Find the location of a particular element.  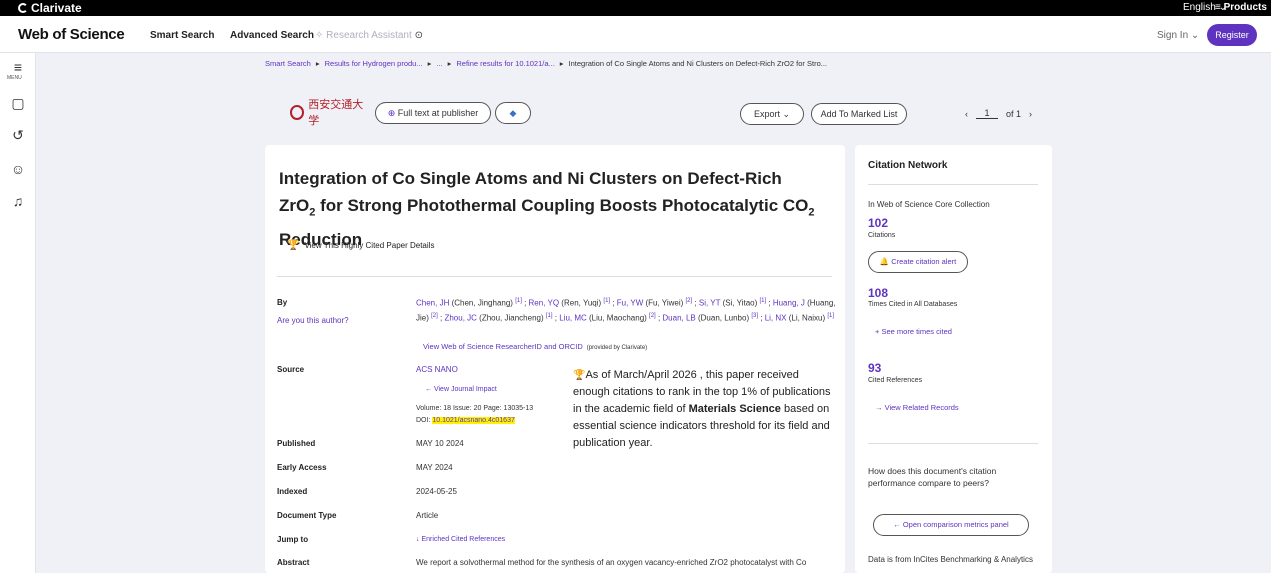

alerts-bell-icon: ♫ is located at coordinates (18, 202).